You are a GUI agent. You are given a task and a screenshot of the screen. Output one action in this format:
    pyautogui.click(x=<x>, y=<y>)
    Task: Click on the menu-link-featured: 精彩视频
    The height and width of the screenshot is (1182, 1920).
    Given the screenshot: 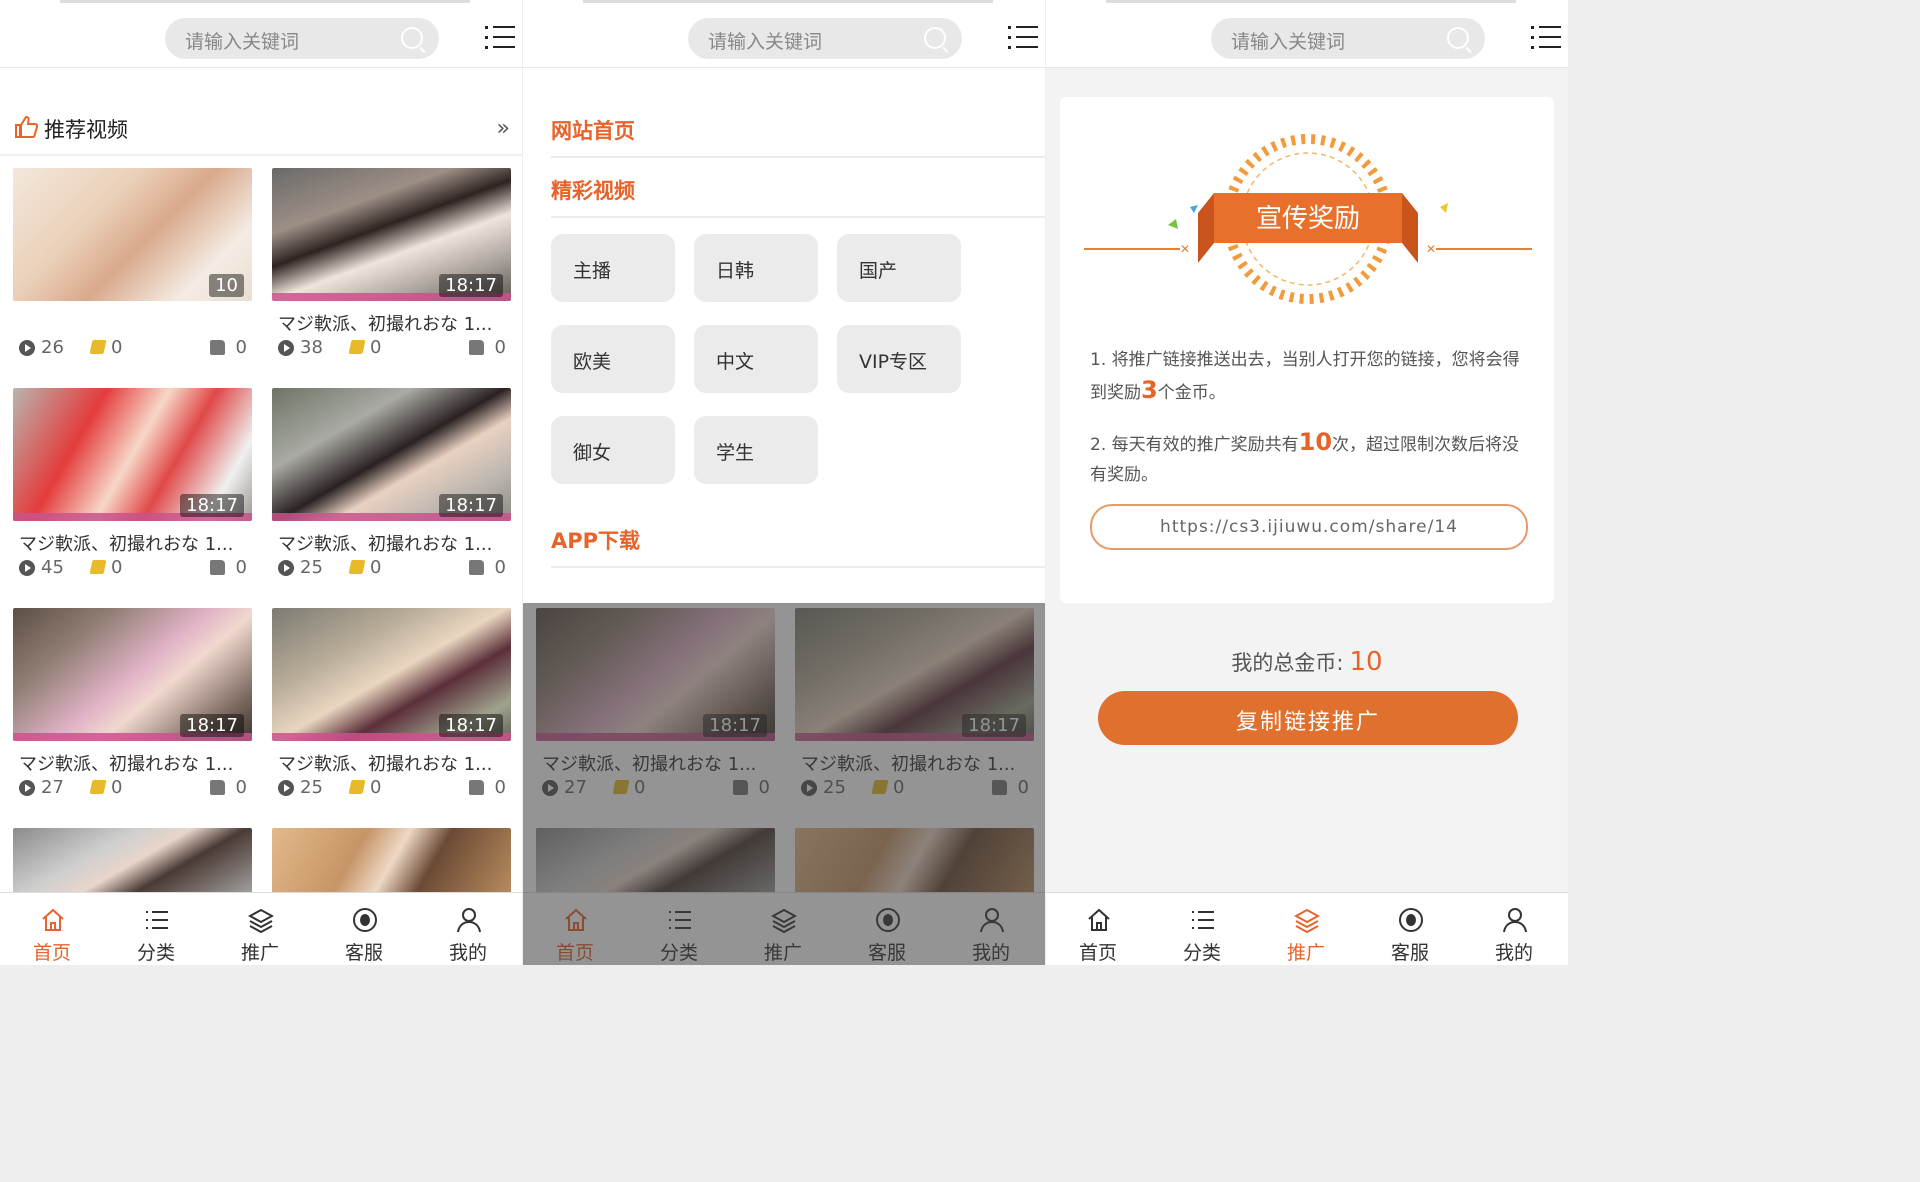 What is the action you would take?
    pyautogui.click(x=593, y=190)
    